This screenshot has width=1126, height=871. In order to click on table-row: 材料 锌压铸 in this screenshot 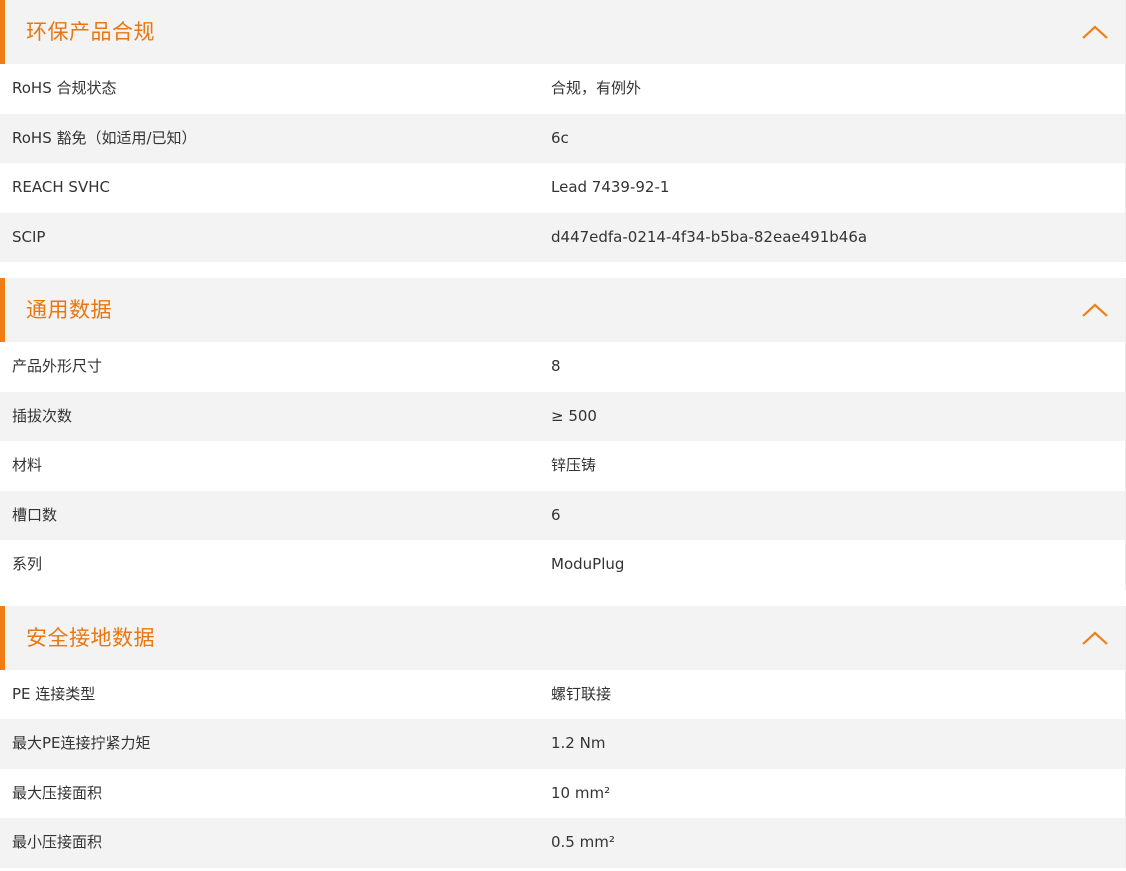, I will do `click(562, 466)`.